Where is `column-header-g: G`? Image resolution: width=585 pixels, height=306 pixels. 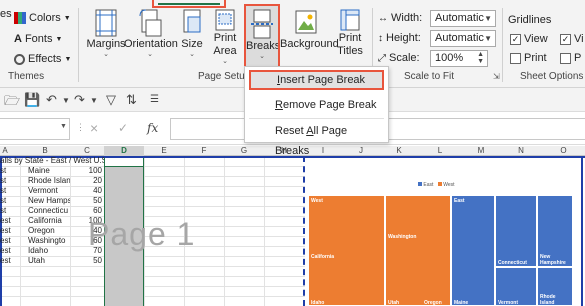
column-header-g: G is located at coordinates (244, 151).